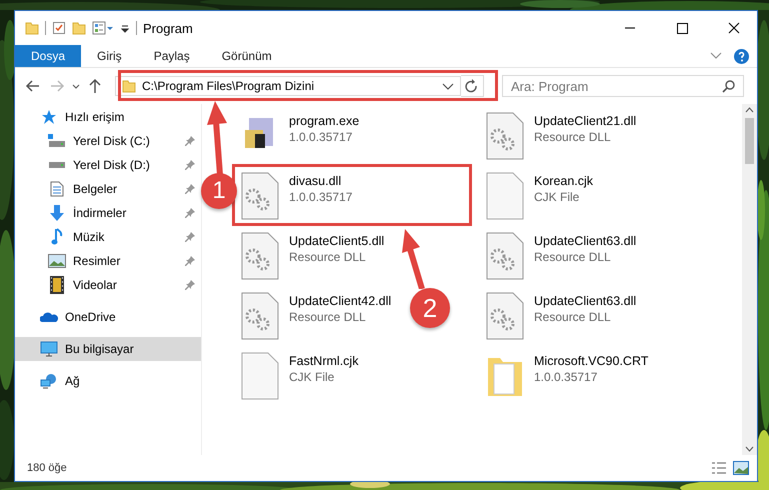 This screenshot has width=769, height=490. What do you see at coordinates (103, 28) in the screenshot?
I see `properties-icon` at bounding box center [103, 28].